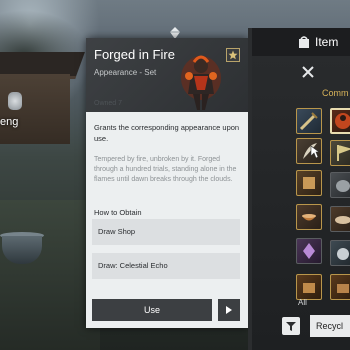 Image resolution: width=350 pixels, height=350 pixels. What do you see at coordinates (343, 254) in the screenshot?
I see `pouch-icon` at bounding box center [343, 254].